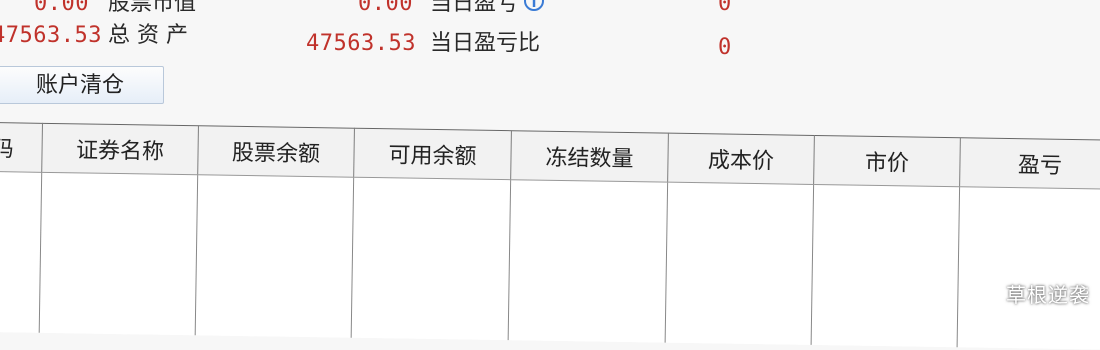  I want to click on stock-market-value: 0.00, so click(61, 8).